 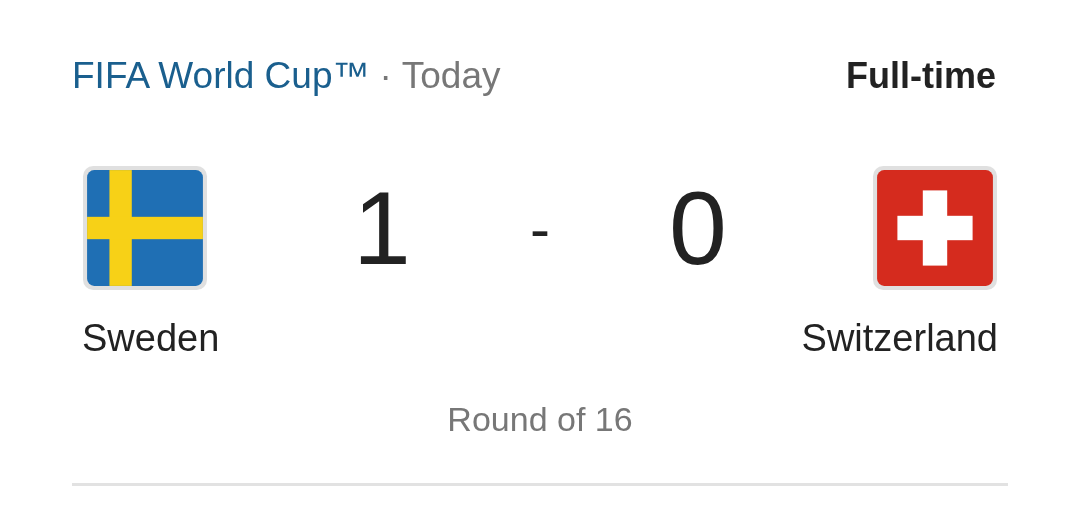 What do you see at coordinates (540, 419) in the screenshot?
I see `round-label: Round of 16` at bounding box center [540, 419].